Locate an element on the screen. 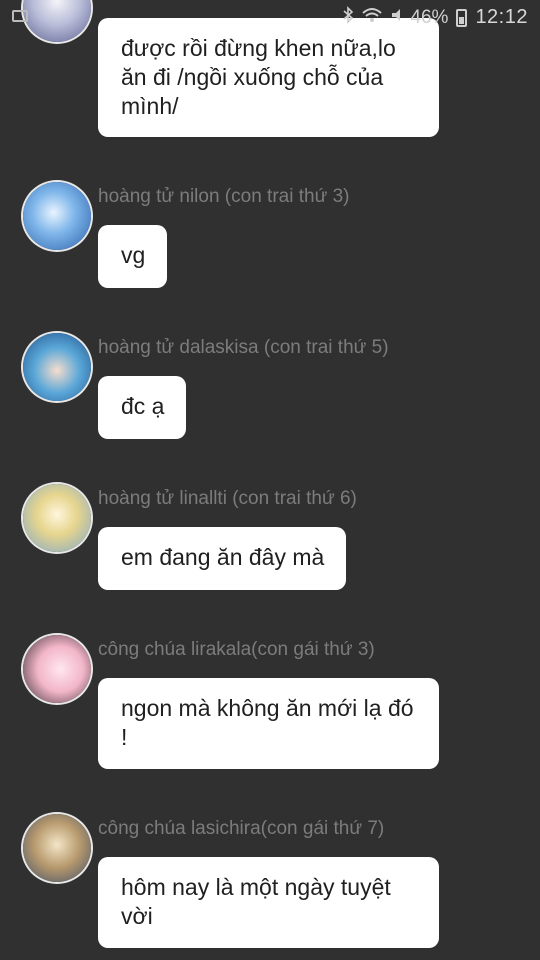  mute-icon is located at coordinates (396, 17).